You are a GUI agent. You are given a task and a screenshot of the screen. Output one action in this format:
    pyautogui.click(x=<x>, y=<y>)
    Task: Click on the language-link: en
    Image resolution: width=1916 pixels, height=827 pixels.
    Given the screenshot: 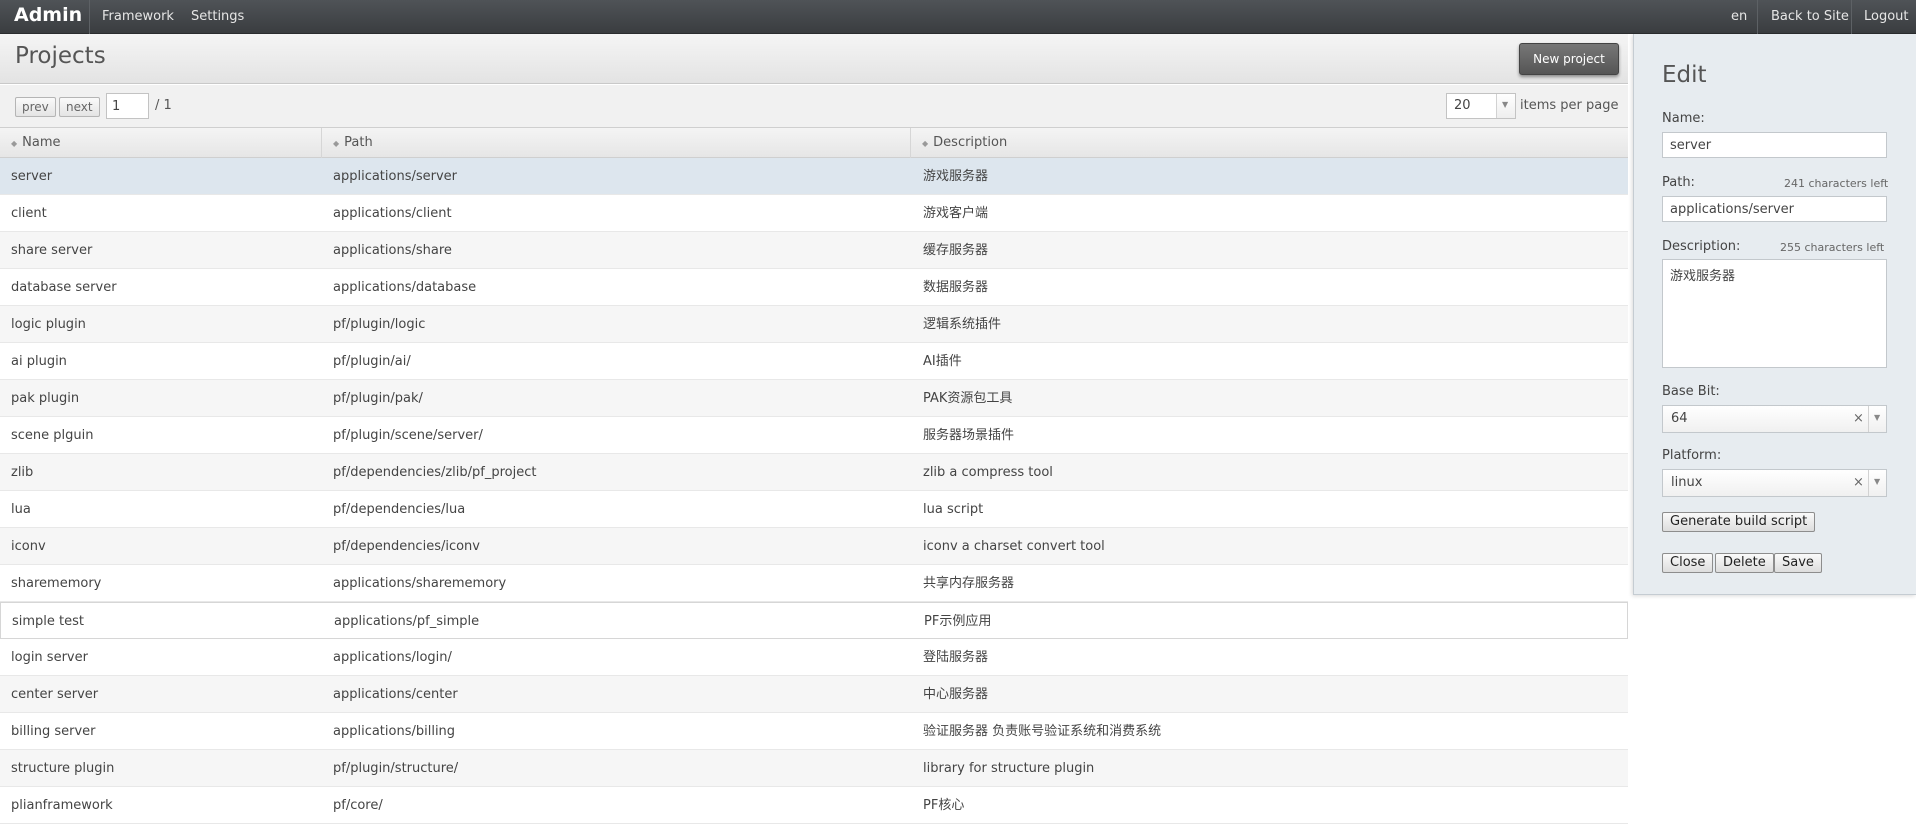 What is the action you would take?
    pyautogui.click(x=1739, y=16)
    